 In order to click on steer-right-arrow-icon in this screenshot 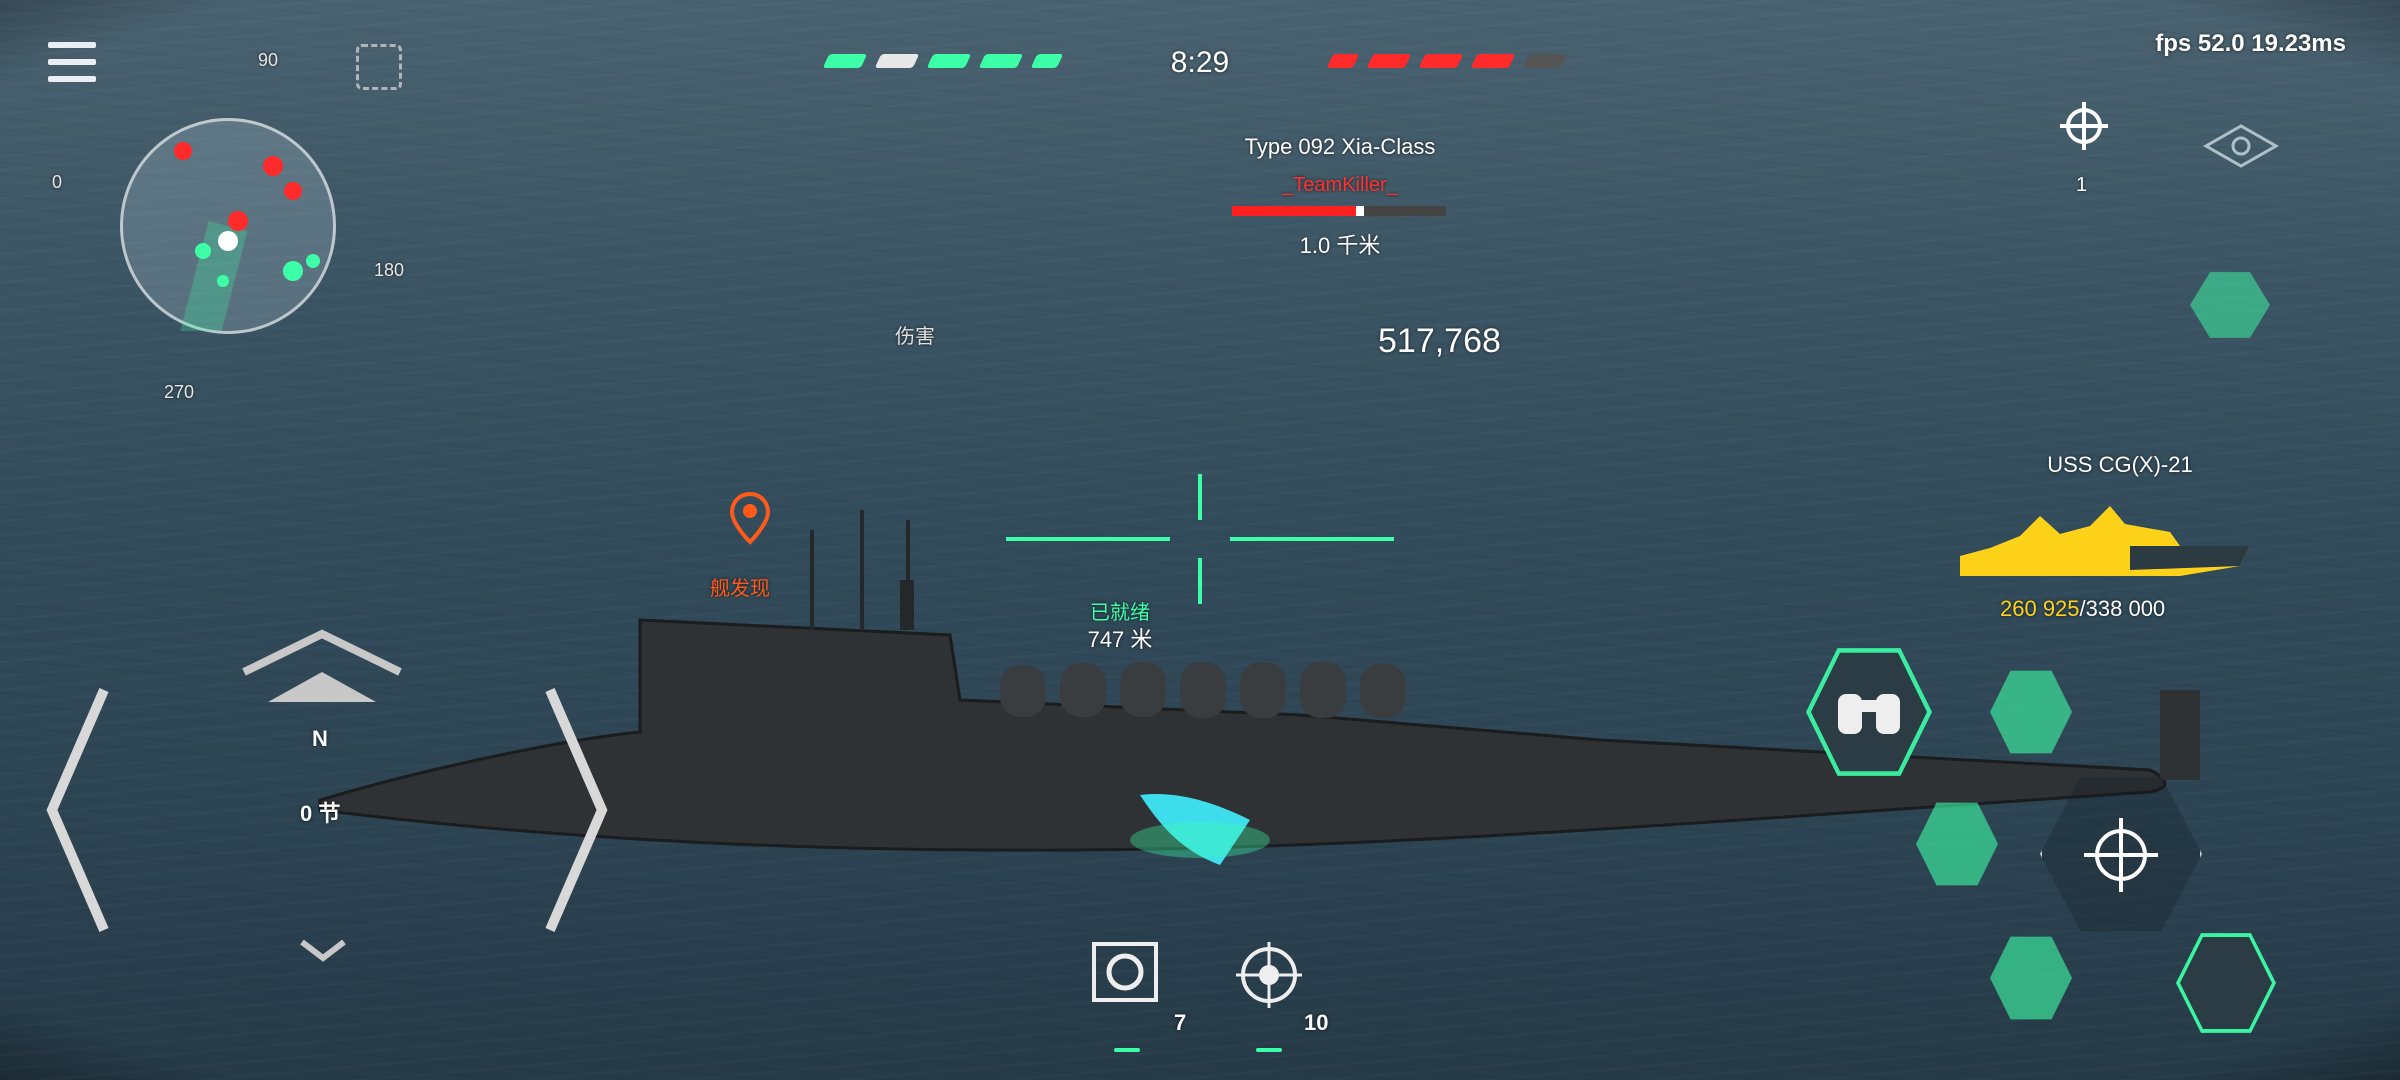, I will do `click(575, 810)`.